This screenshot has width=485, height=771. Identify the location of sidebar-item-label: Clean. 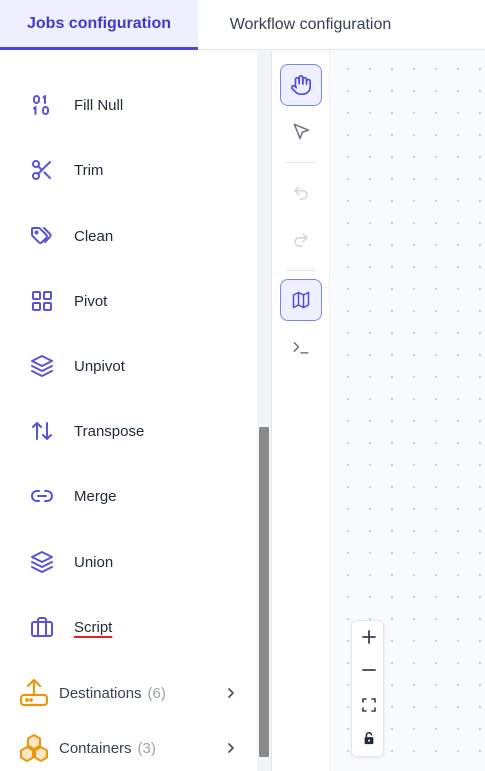
(94, 236).